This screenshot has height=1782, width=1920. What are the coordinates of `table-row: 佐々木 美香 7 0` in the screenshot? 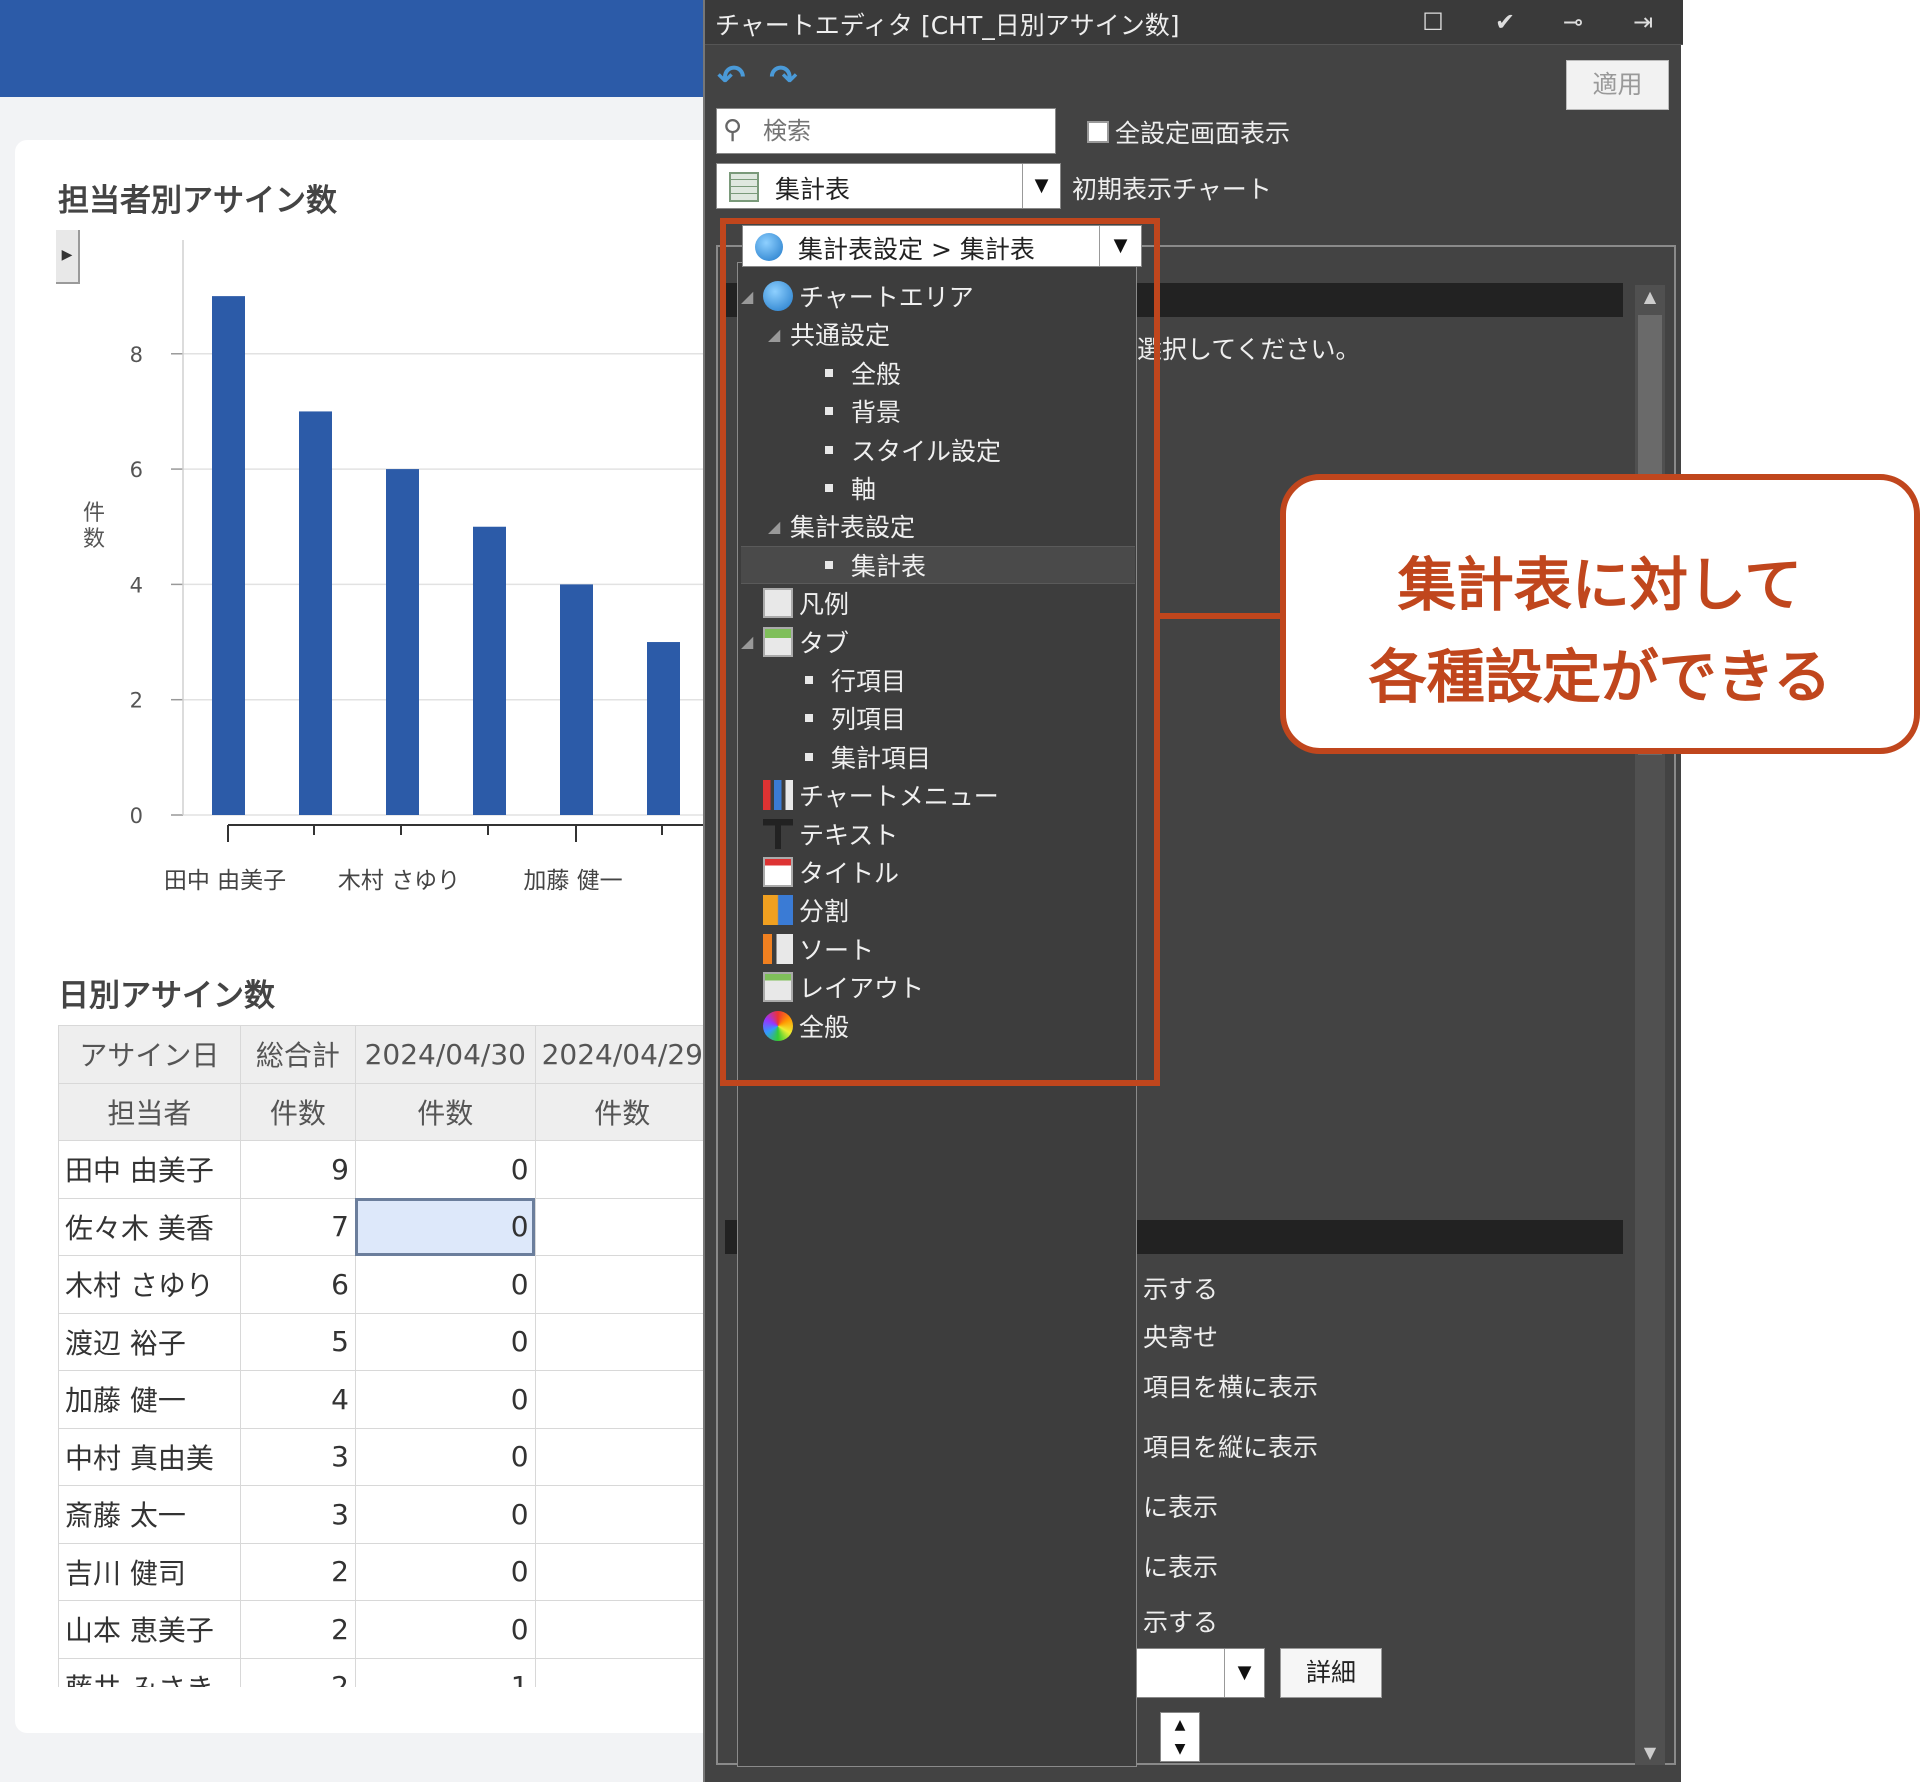 It's located at (384, 1226).